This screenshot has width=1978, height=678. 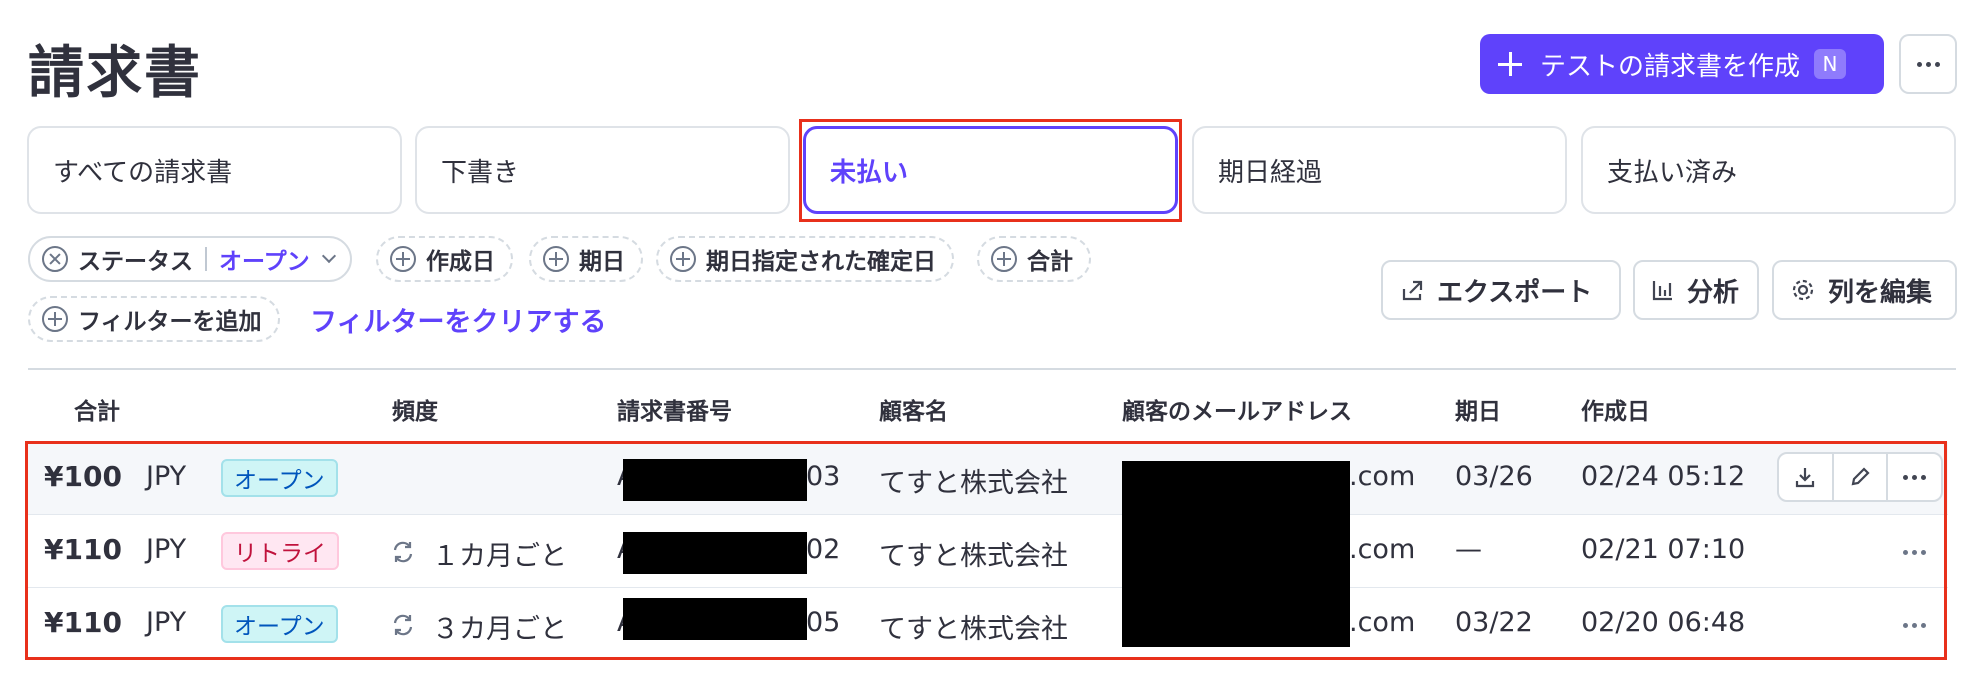 I want to click on keyboard-shortcut-badge: N, so click(x=1830, y=64).